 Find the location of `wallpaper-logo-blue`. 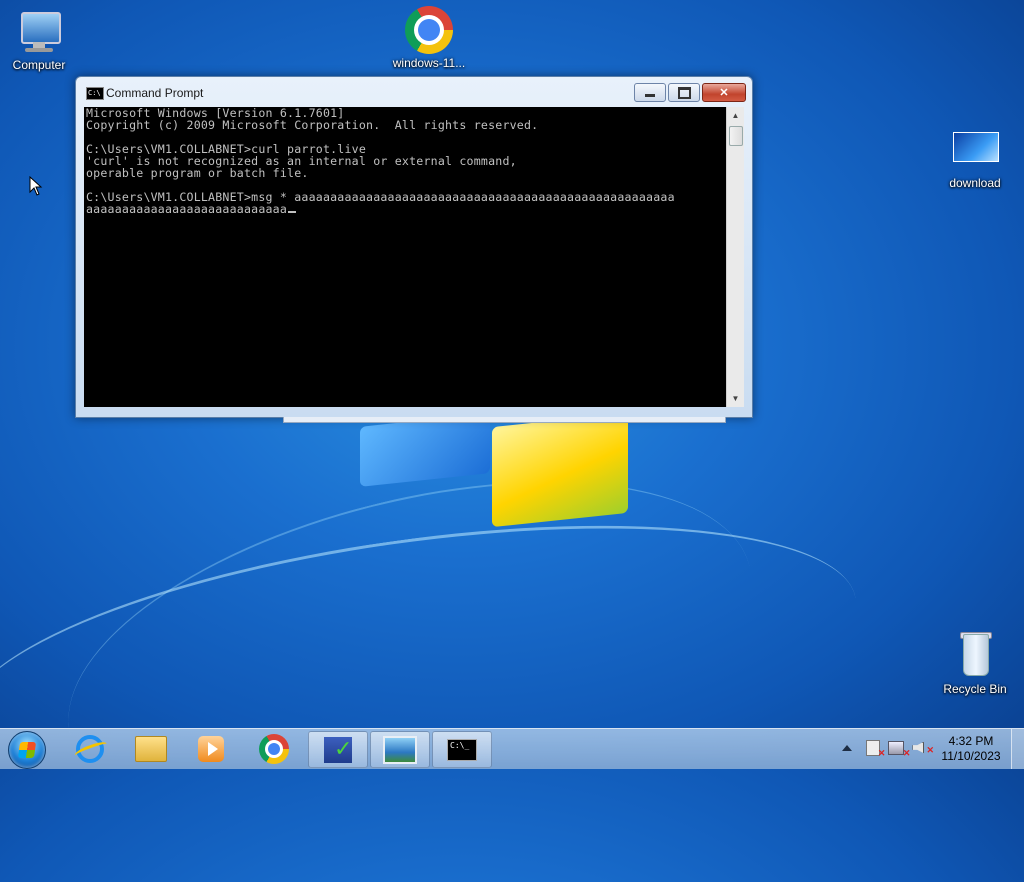

wallpaper-logo-blue is located at coordinates (425, 450).